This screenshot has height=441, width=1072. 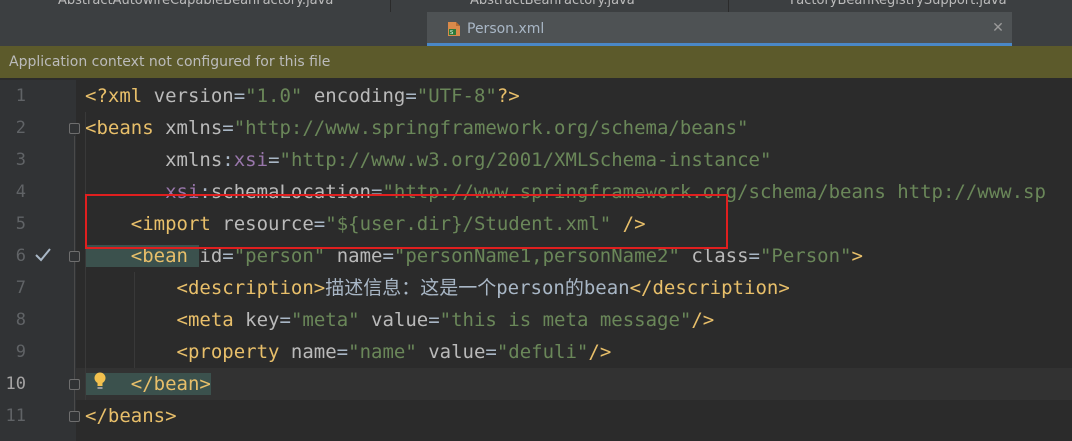 I want to click on code-token: "defuli", so click(x=542, y=352).